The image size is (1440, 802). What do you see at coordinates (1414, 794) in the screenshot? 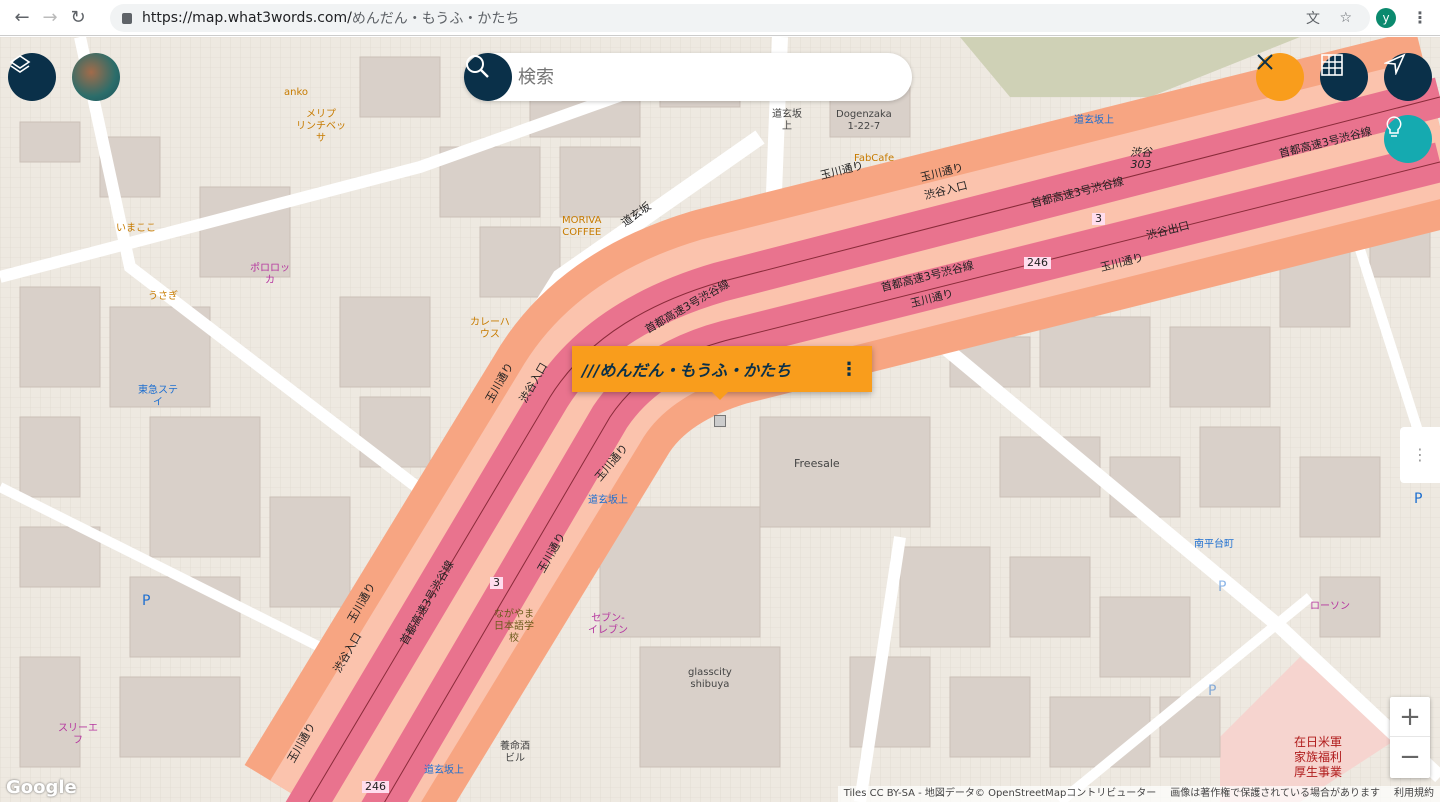
I see `terms-link: 利用規約` at bounding box center [1414, 794].